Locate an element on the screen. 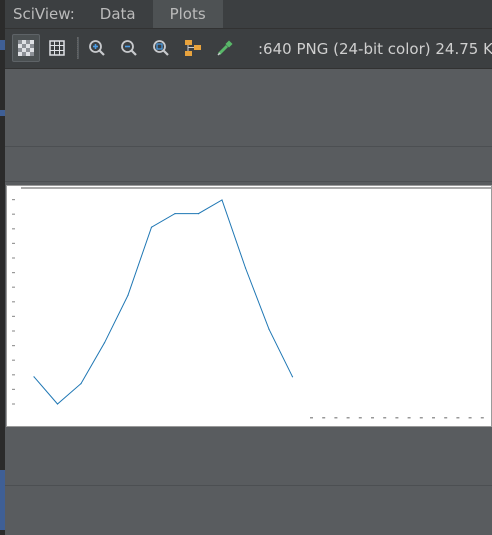  zoom-out-icon is located at coordinates (129, 48).